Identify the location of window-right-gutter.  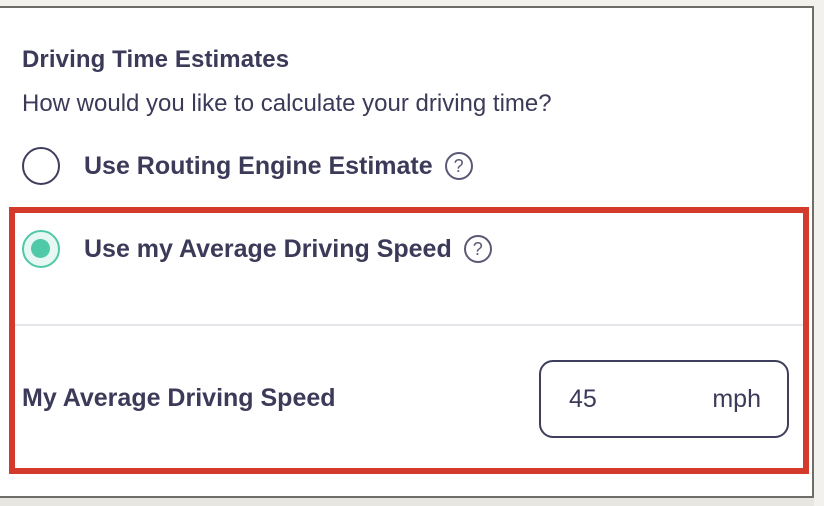
(819, 253).